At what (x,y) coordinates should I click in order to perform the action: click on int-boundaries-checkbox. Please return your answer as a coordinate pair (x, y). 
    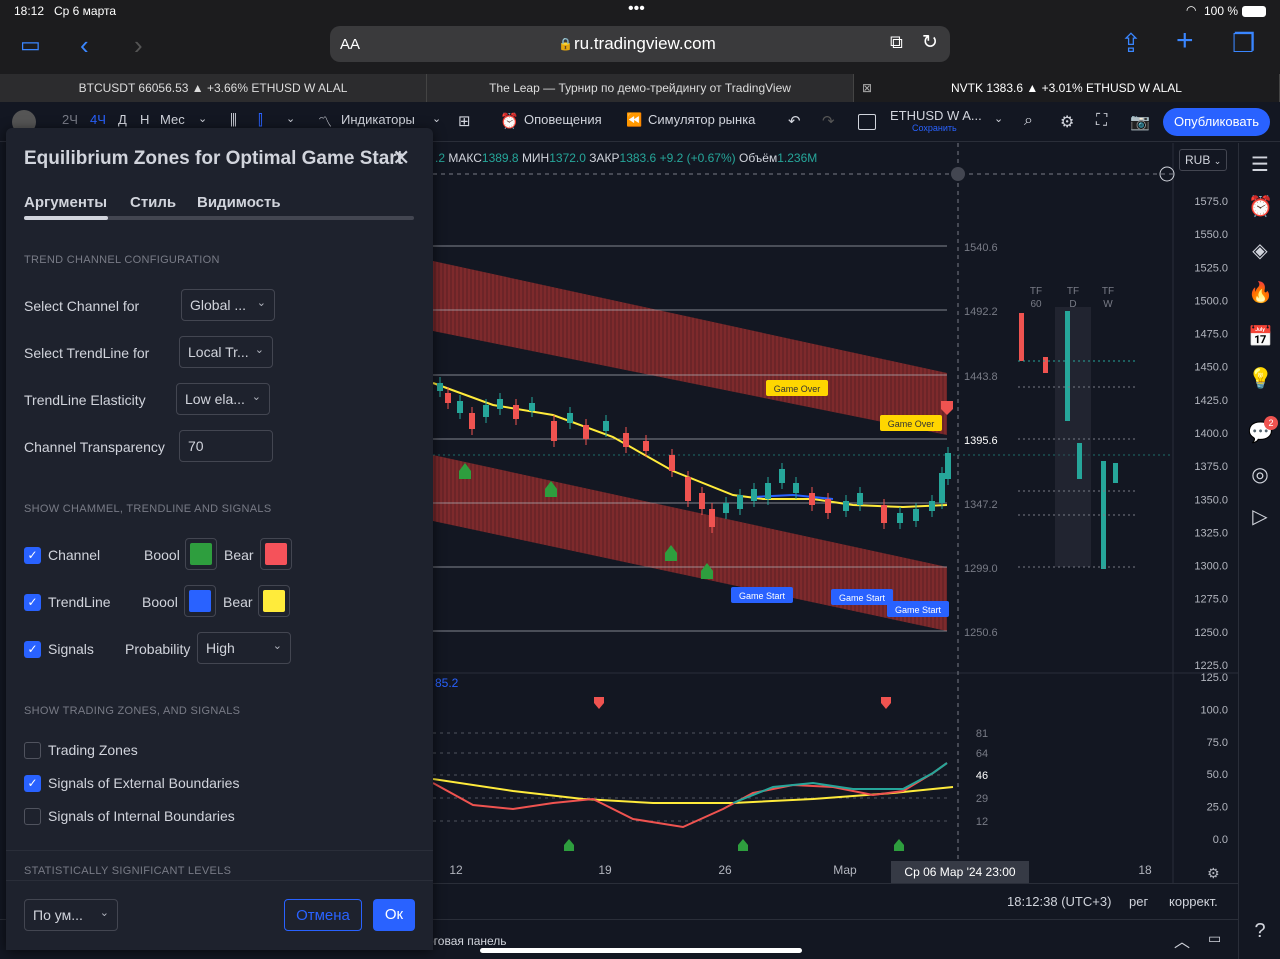
    Looking at the image, I should click on (32, 816).